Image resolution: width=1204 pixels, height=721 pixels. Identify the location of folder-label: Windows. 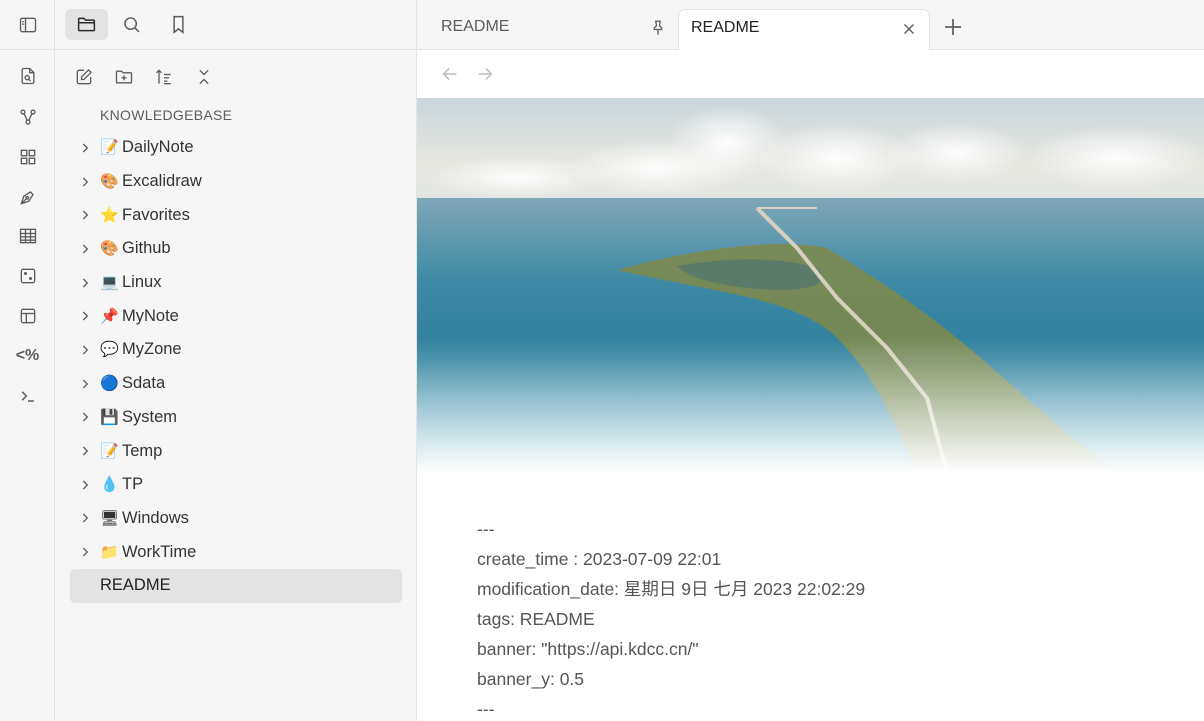
(155, 517).